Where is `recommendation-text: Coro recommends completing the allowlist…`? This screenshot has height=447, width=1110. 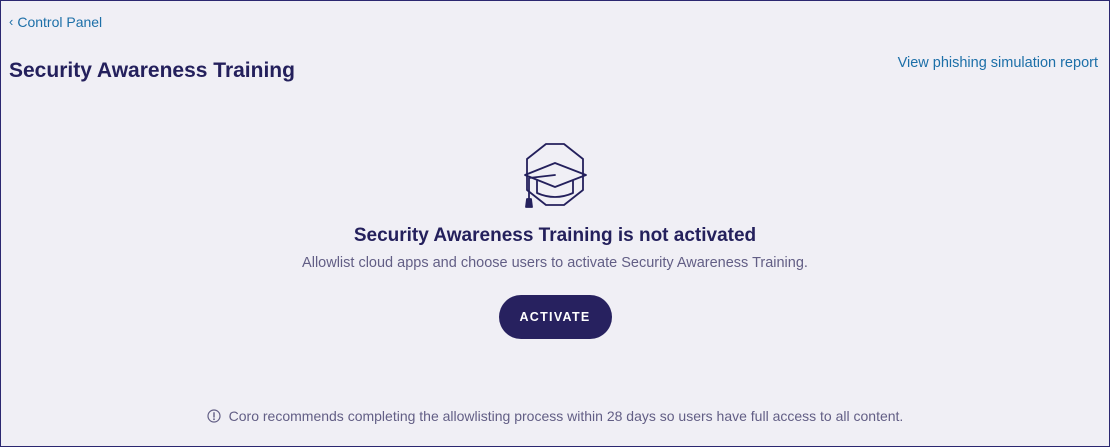 recommendation-text: Coro recommends completing the allowlist… is located at coordinates (566, 416).